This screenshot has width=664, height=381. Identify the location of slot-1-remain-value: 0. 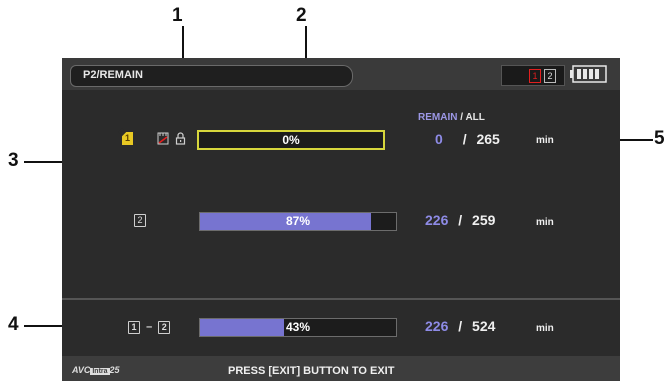
(439, 139).